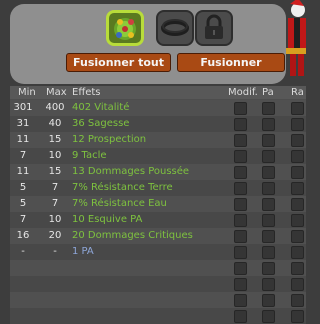 The image size is (320, 324). I want to click on table-row: 301 400 402 Vitalité, so click(158, 108).